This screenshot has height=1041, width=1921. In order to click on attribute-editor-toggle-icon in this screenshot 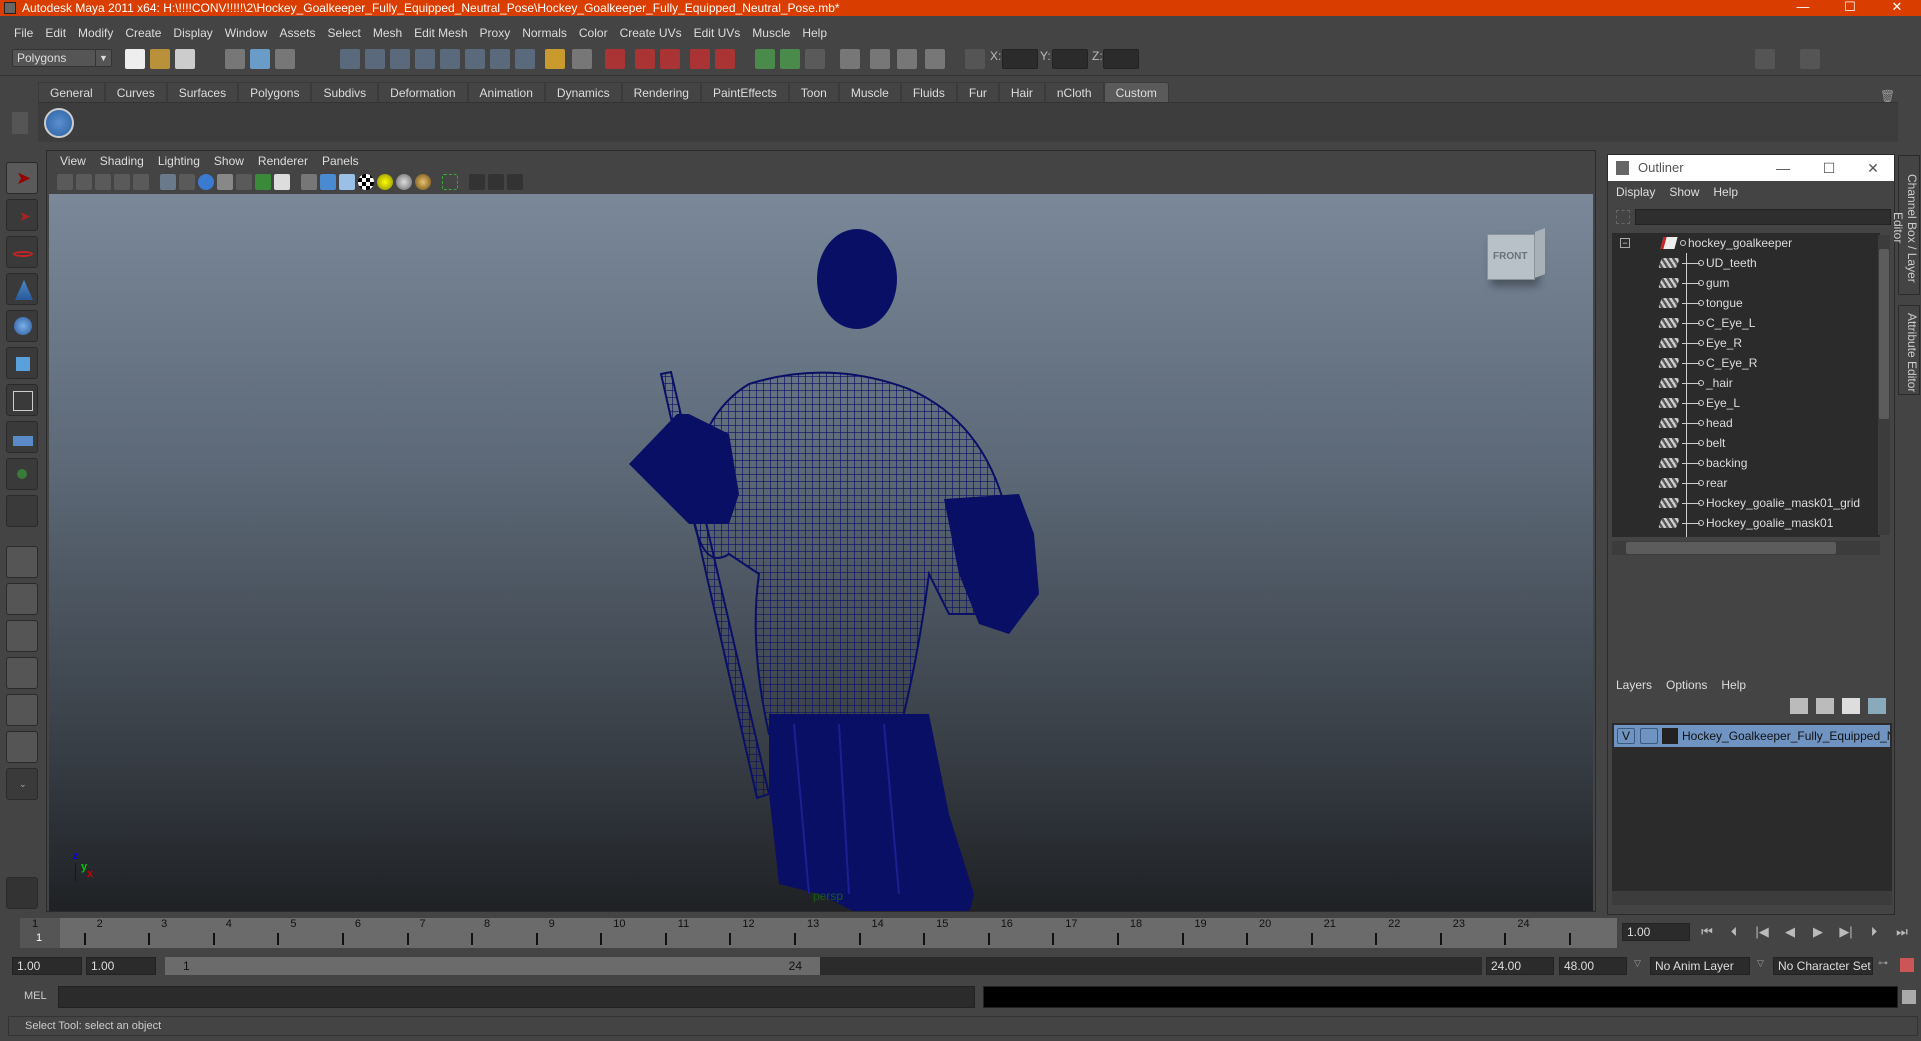, I will do `click(1765, 59)`.